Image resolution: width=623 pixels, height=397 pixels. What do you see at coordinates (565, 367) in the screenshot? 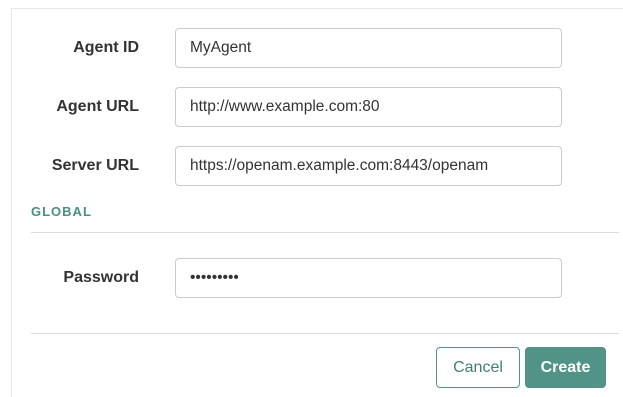
I see `create-button: Create` at bounding box center [565, 367].